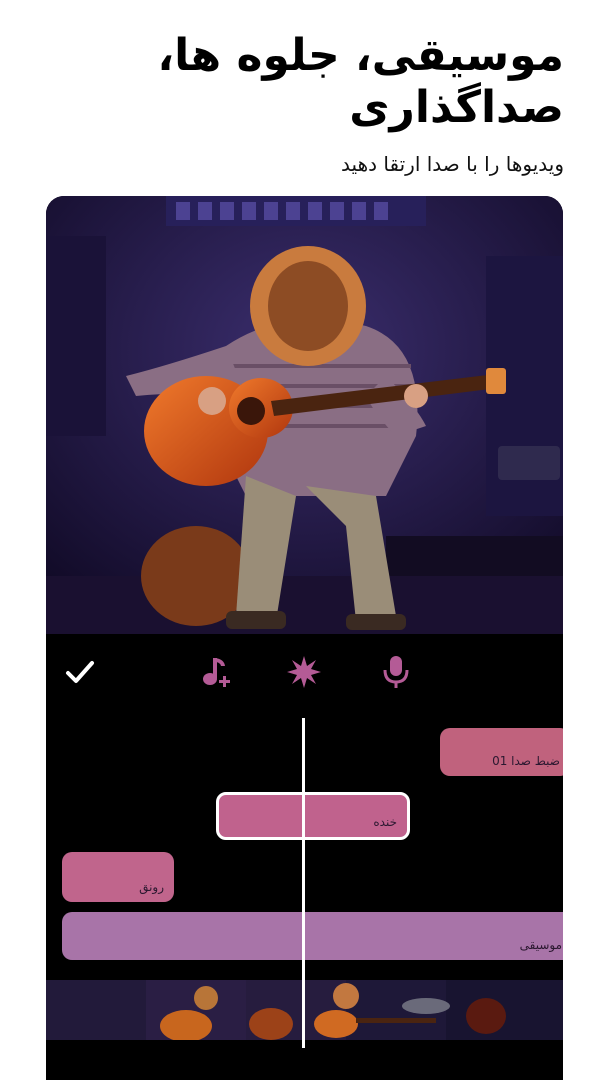 The image size is (608, 1080). Describe the element at coordinates (360, 81) in the screenshot. I see `headline: موسیقی، جلوه ها، صداگذاری` at that location.